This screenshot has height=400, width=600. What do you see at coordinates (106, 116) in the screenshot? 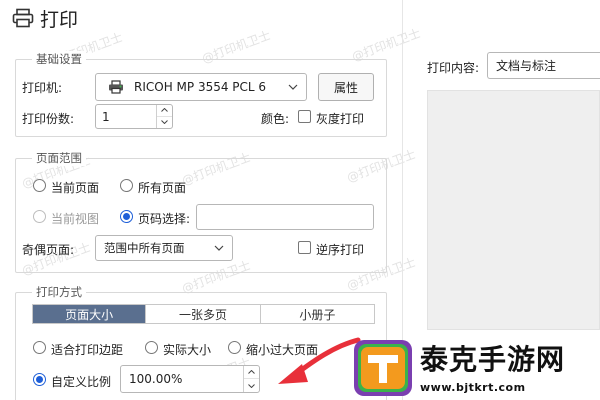
I see `copies-value: 1` at bounding box center [106, 116].